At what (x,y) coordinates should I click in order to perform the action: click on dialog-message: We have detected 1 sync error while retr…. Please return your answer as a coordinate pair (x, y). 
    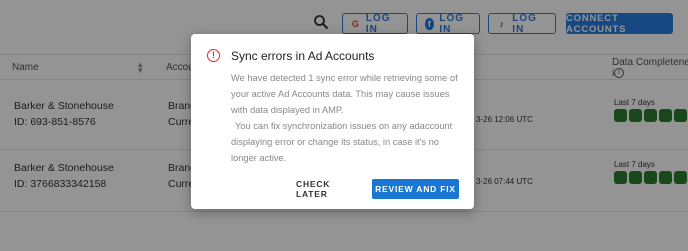
    Looking at the image, I should click on (344, 94).